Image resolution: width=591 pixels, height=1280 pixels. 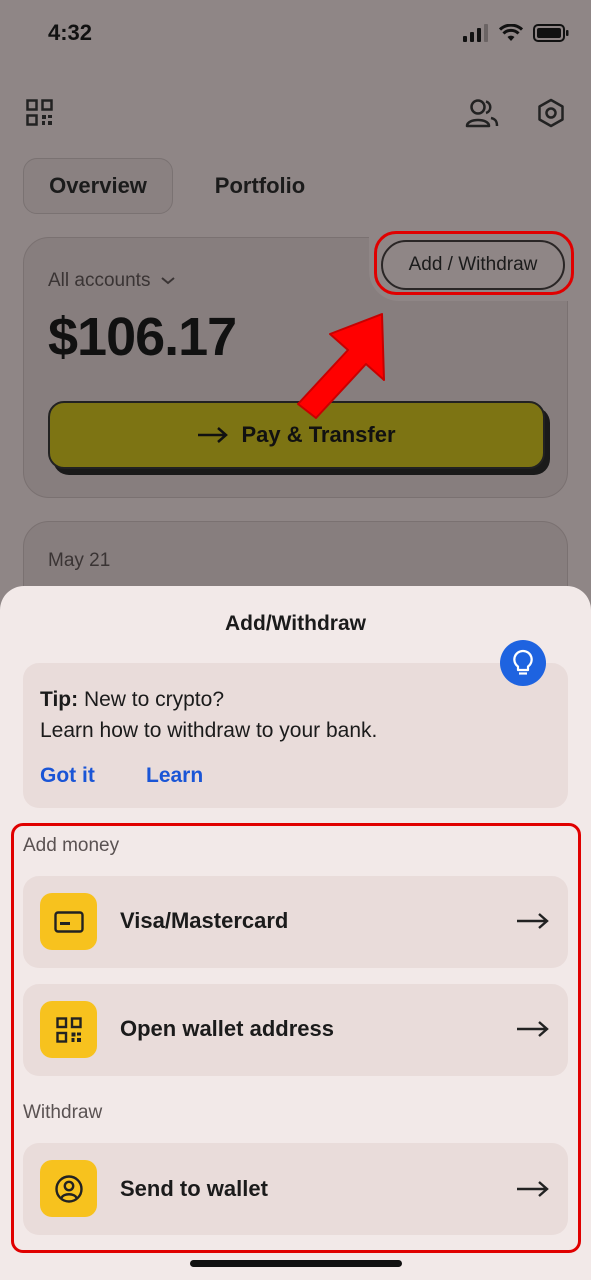 I want to click on signal-icon, so click(x=475, y=33).